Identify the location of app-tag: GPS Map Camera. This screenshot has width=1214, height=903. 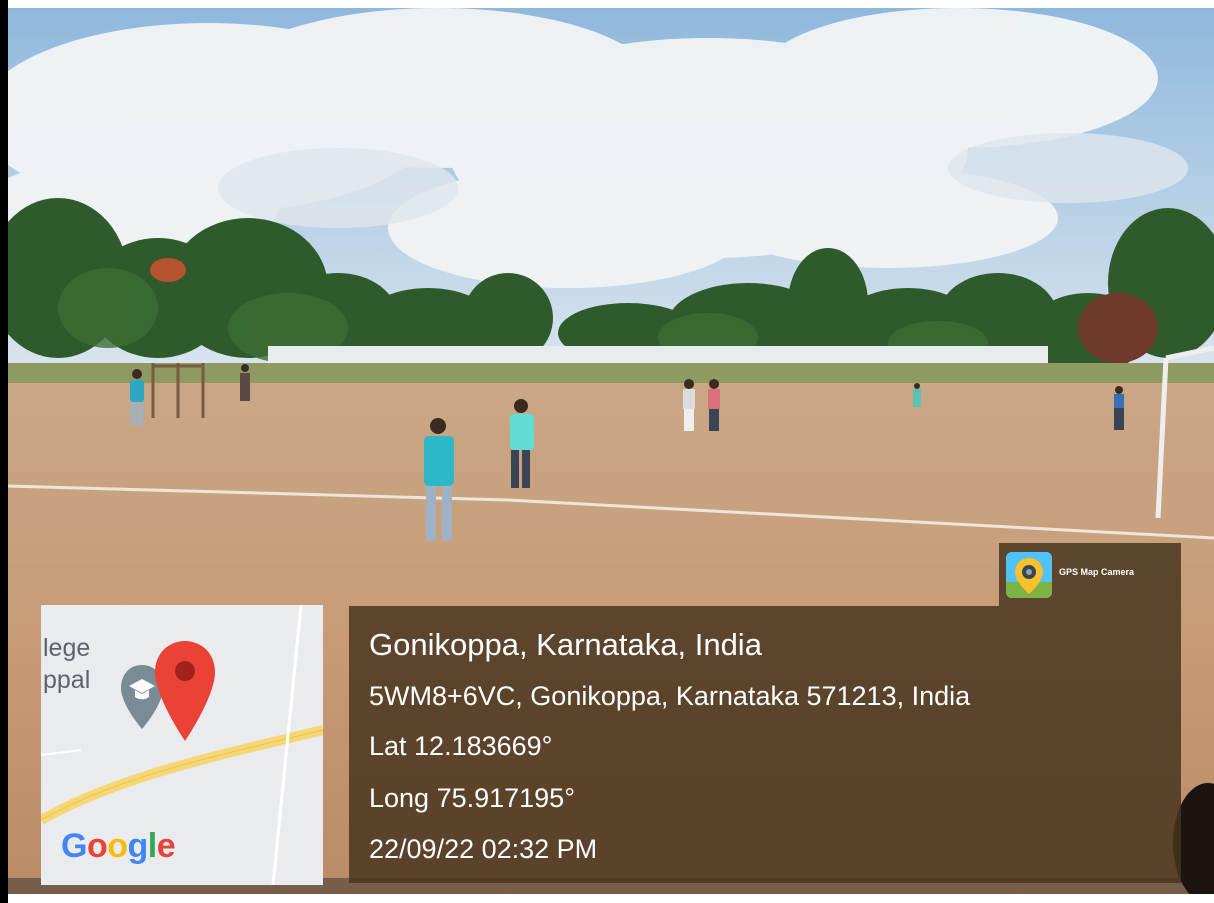
(1090, 574).